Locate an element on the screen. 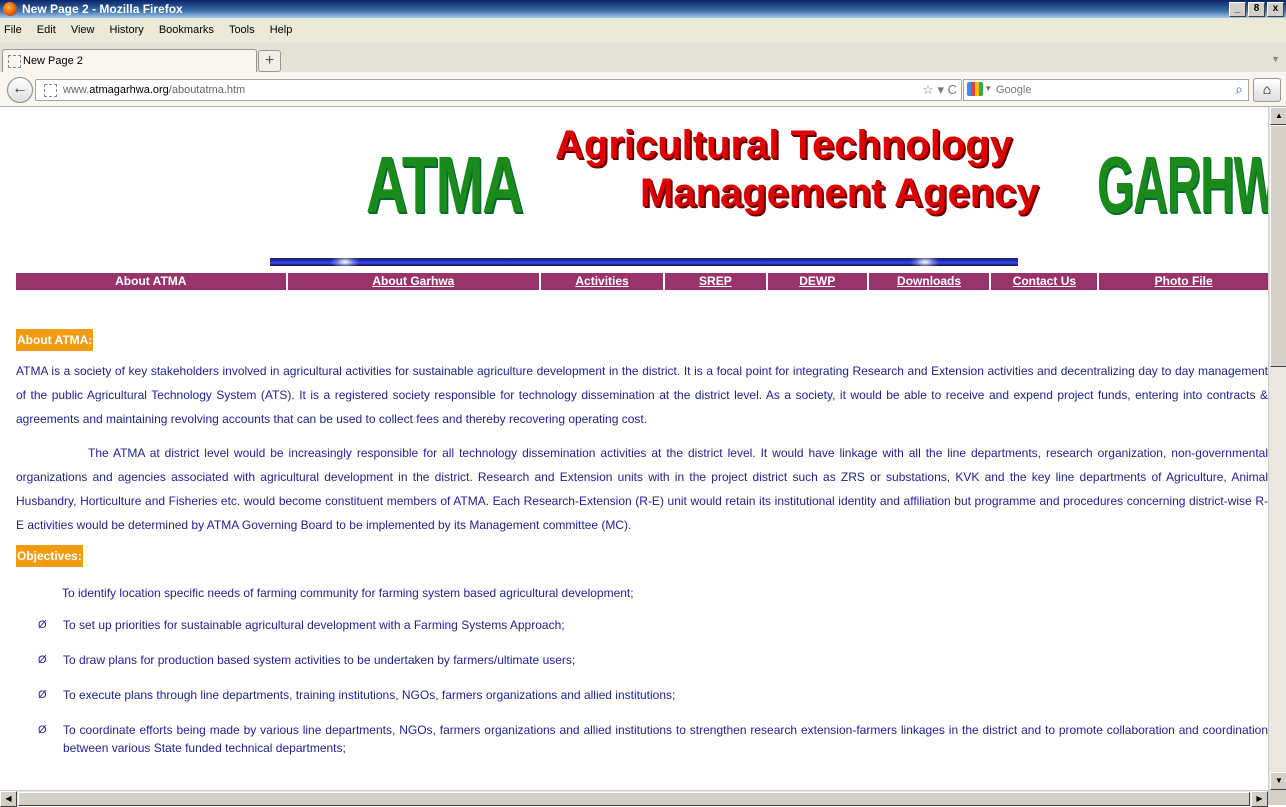 This screenshot has height=807, width=1286. header-garhwa: GARHWA is located at coordinates (1182, 184).